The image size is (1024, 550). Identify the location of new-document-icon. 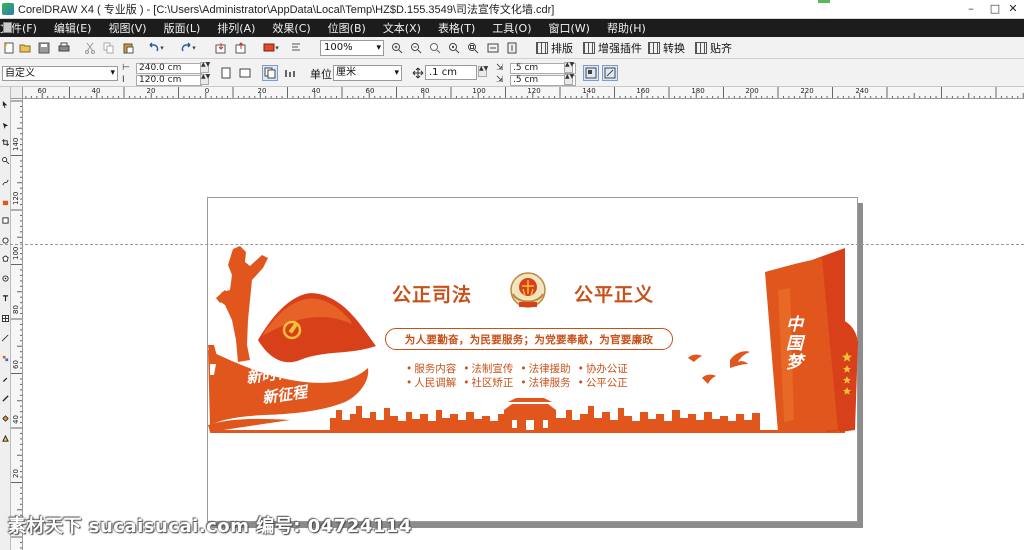
(9, 48).